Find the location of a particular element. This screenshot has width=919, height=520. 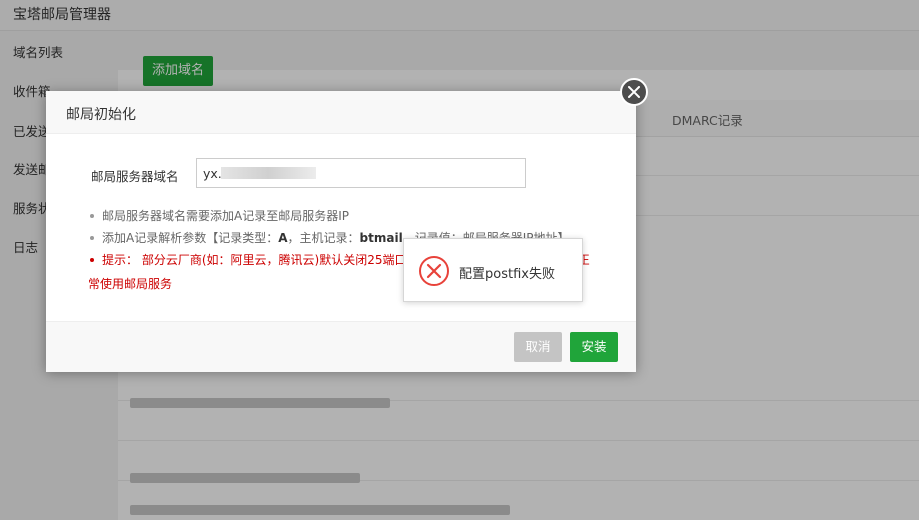

dialog-footer: 取消 安装 is located at coordinates (341, 346).